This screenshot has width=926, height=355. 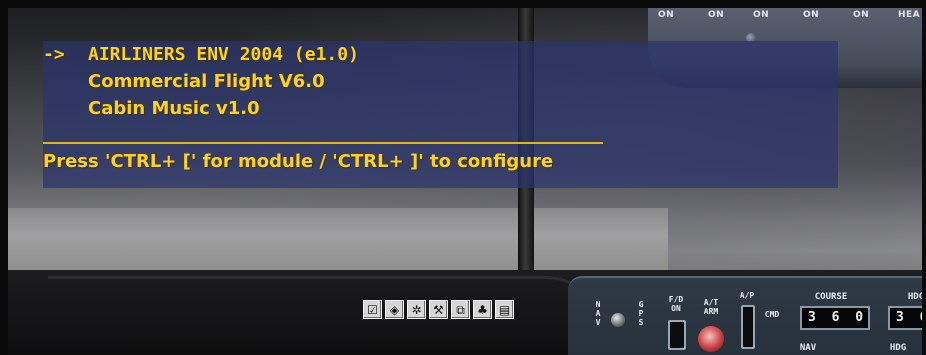 I want to click on map-icon: ♣, so click(x=482, y=309).